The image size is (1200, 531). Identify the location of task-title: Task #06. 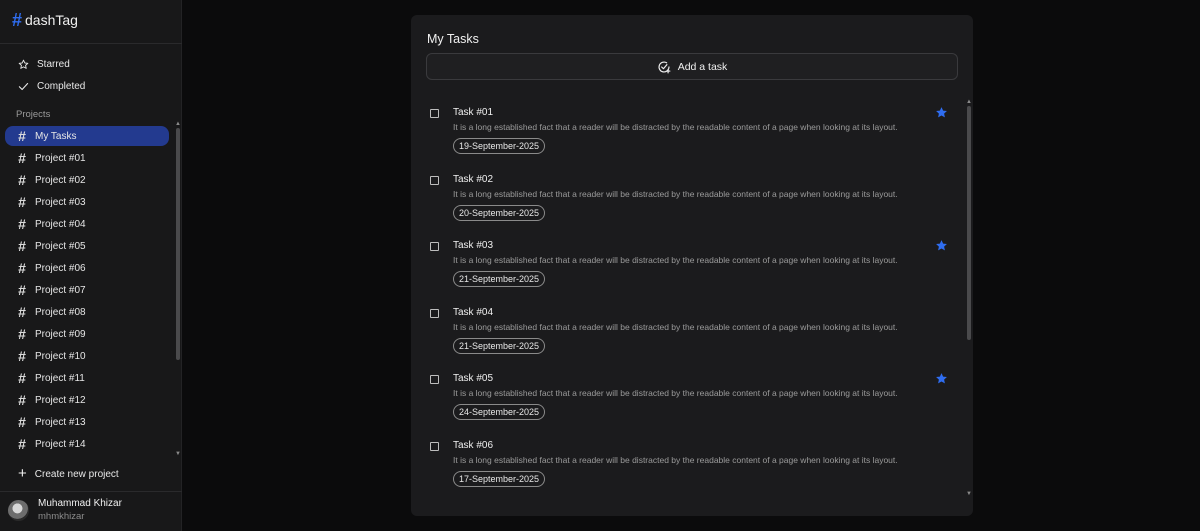
(473, 445).